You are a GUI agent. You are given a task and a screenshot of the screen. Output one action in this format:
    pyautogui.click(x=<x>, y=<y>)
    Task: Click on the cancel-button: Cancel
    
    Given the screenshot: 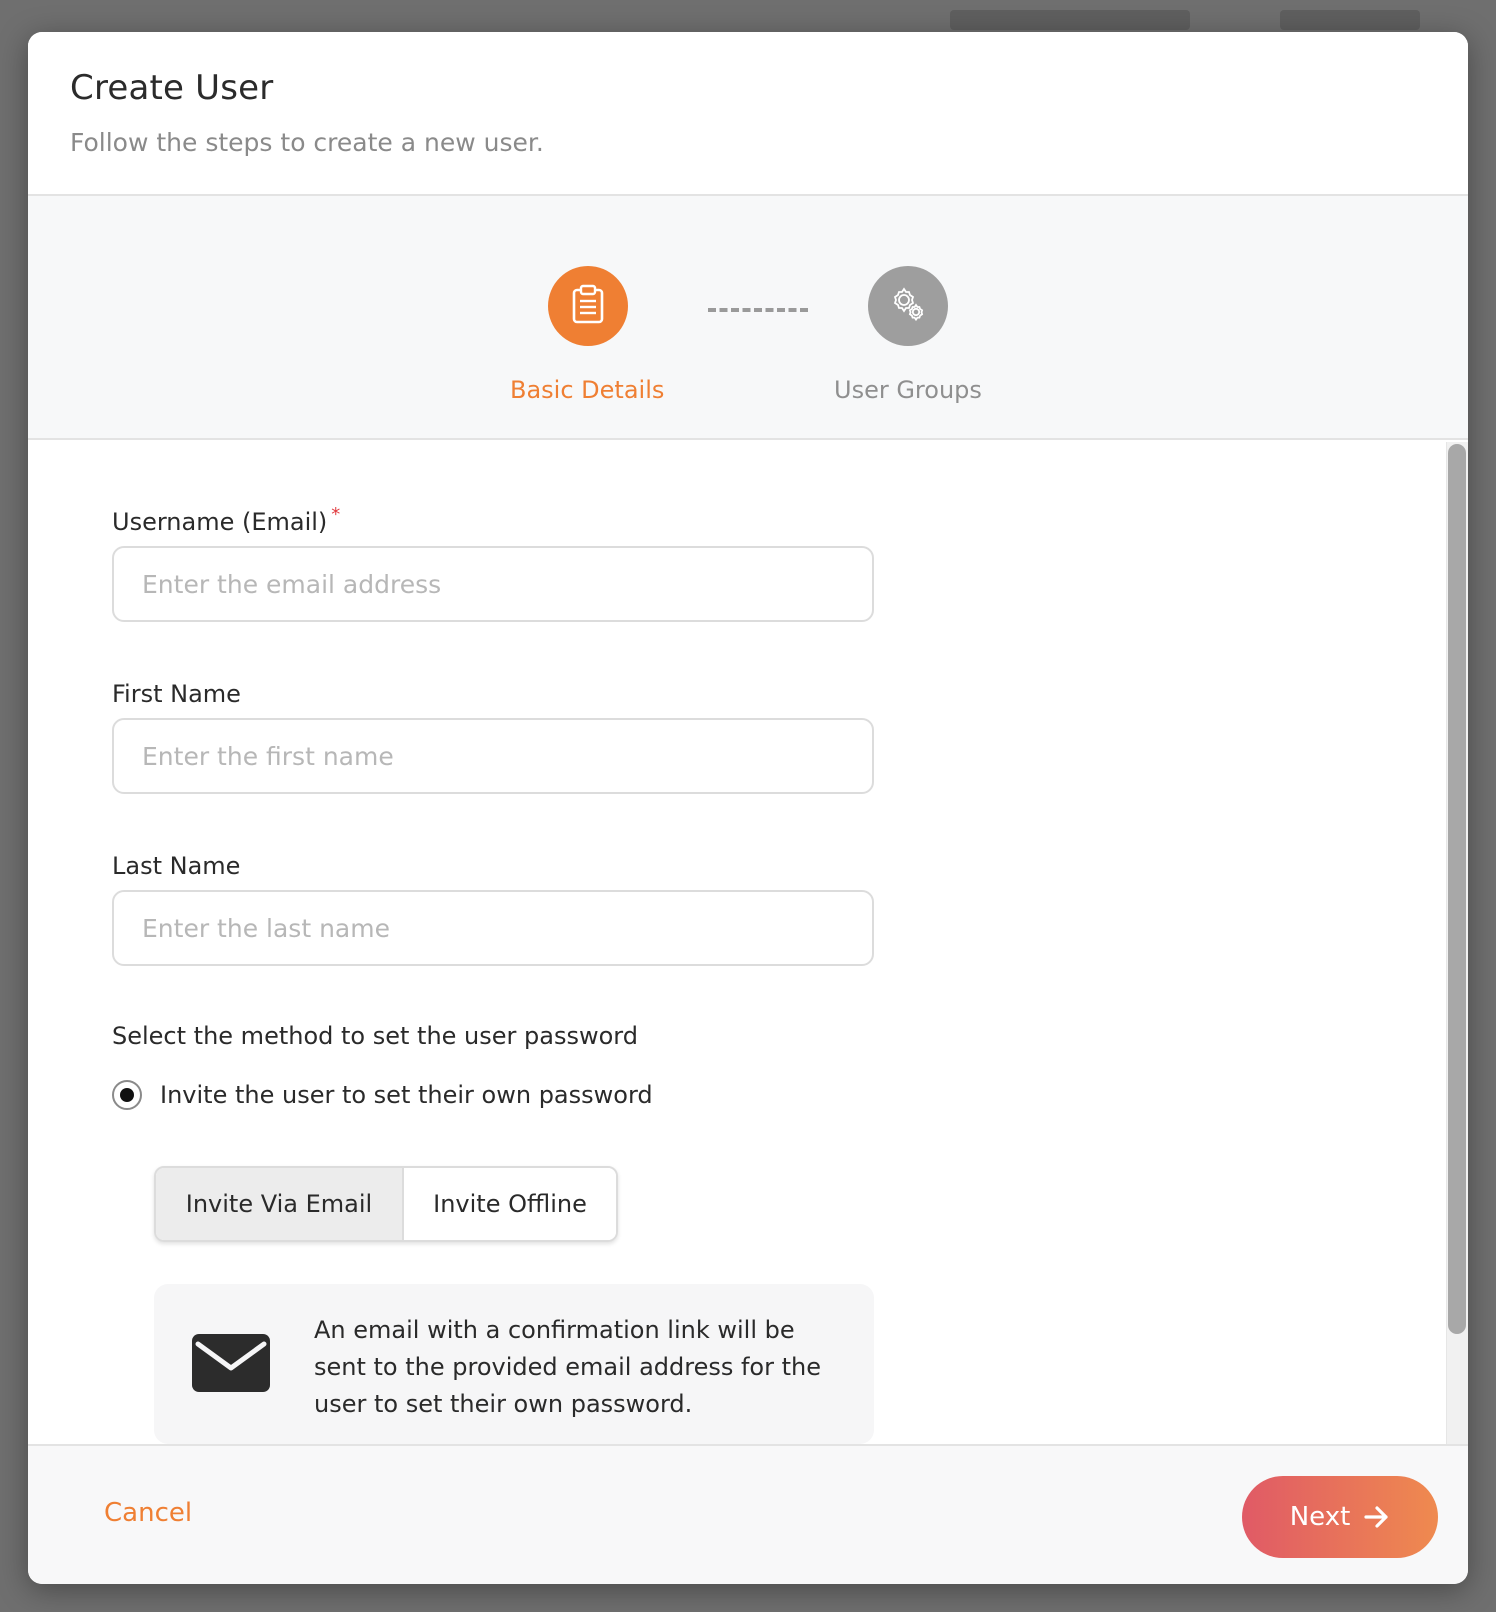 What is the action you would take?
    pyautogui.click(x=148, y=1513)
    